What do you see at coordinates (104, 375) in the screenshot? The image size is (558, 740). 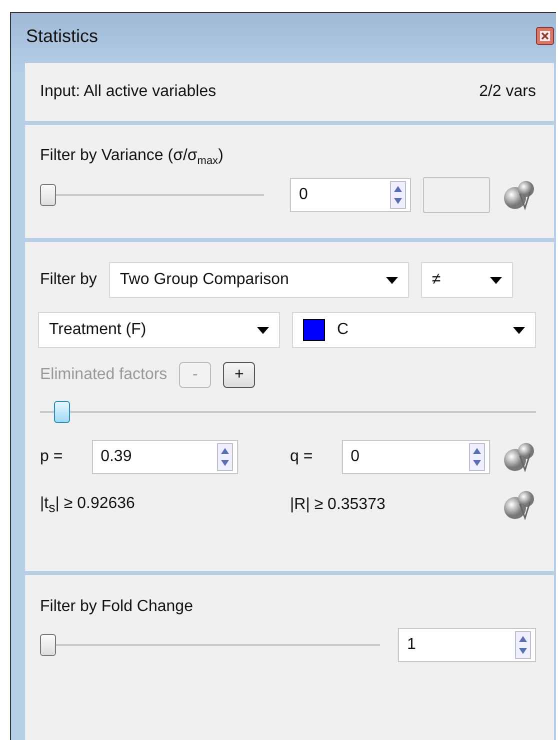 I see `eliminated-factors-label: Eliminated factors` at bounding box center [104, 375].